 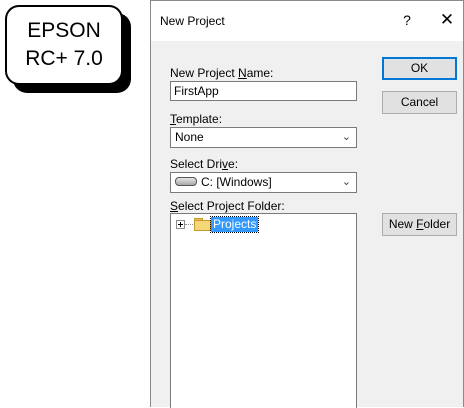 I want to click on label-part: emplate:, so click(x=199, y=119).